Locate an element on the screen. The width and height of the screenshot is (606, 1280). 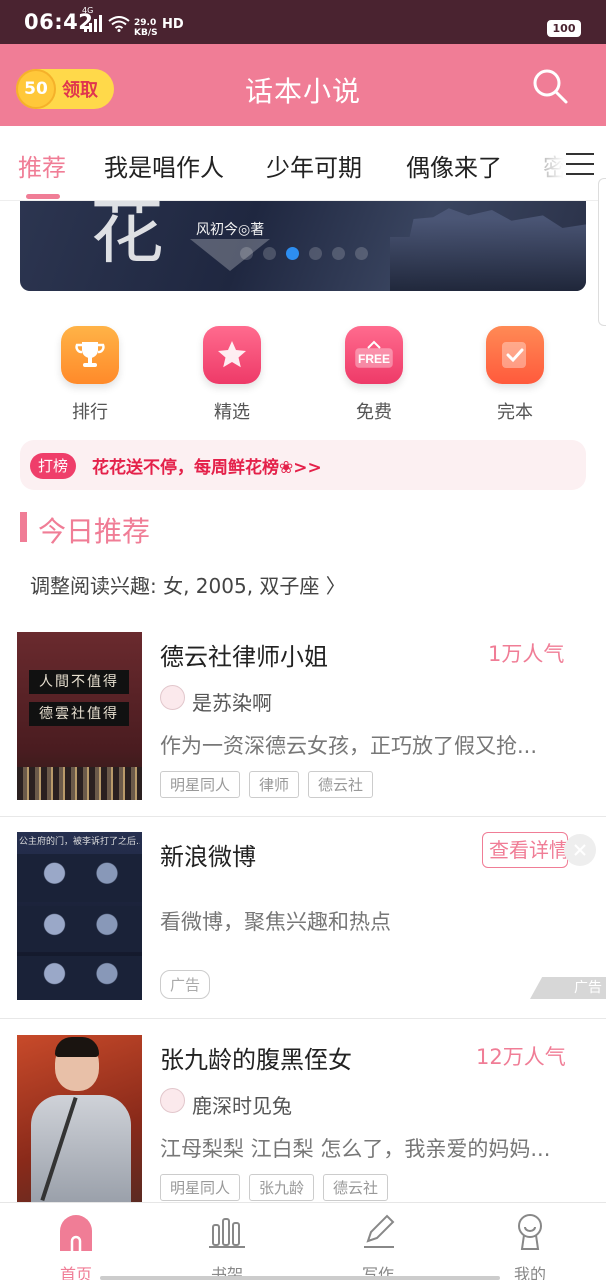
gesture-bar is located at coordinates (300, 1278).